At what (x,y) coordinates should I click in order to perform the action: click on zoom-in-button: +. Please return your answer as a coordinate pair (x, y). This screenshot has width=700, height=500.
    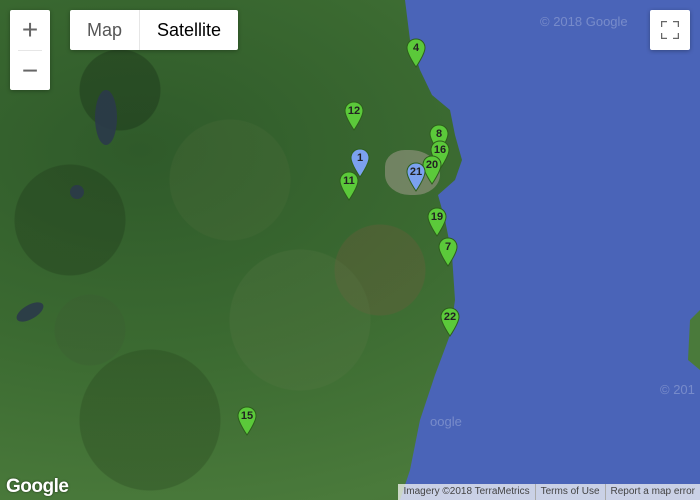
    Looking at the image, I should click on (30, 30).